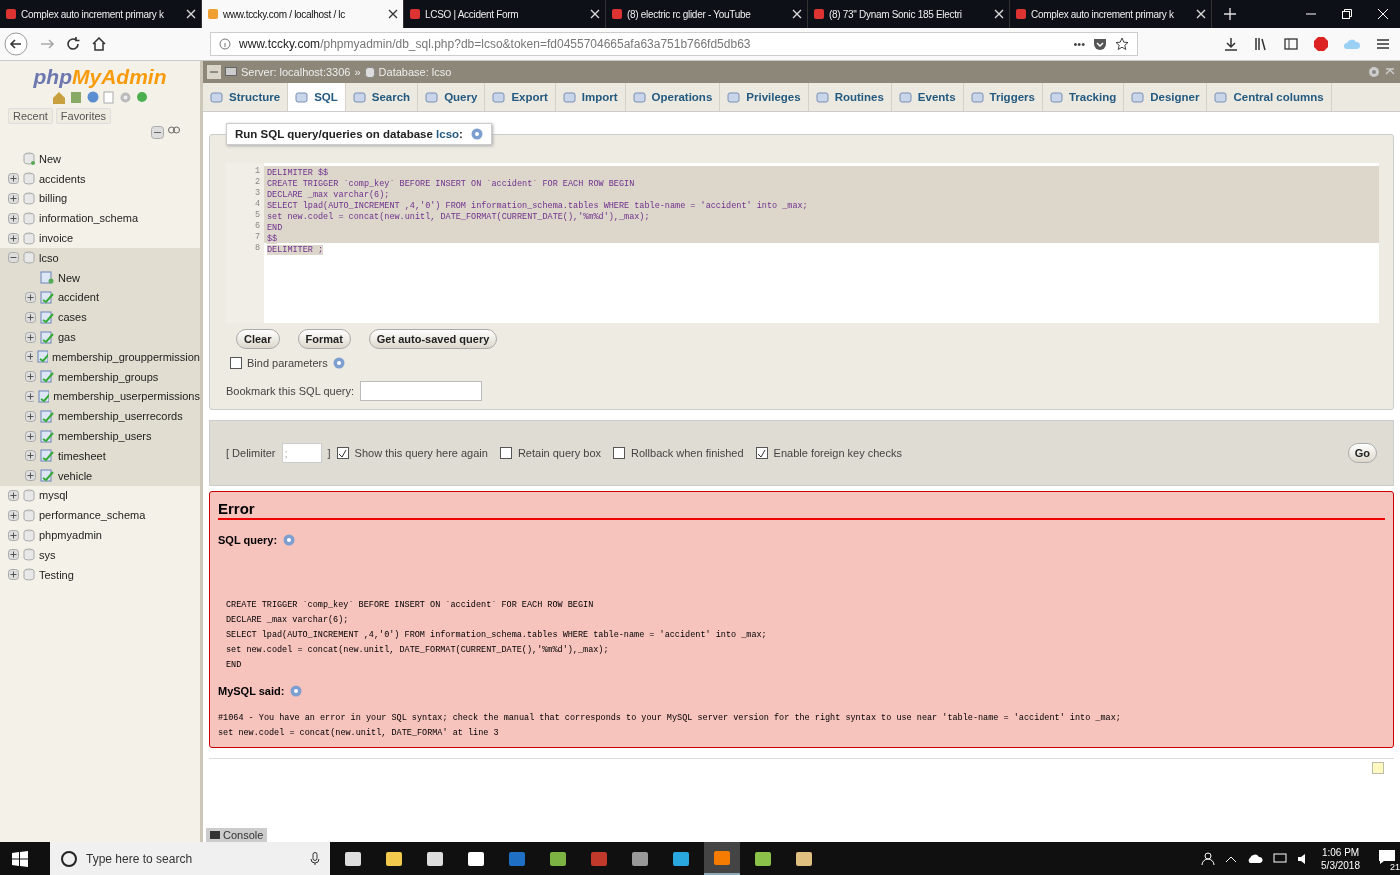 The height and width of the screenshot is (875, 1400). Describe the element at coordinates (82, 455) in the screenshot. I see `table-name: timesheet` at that location.